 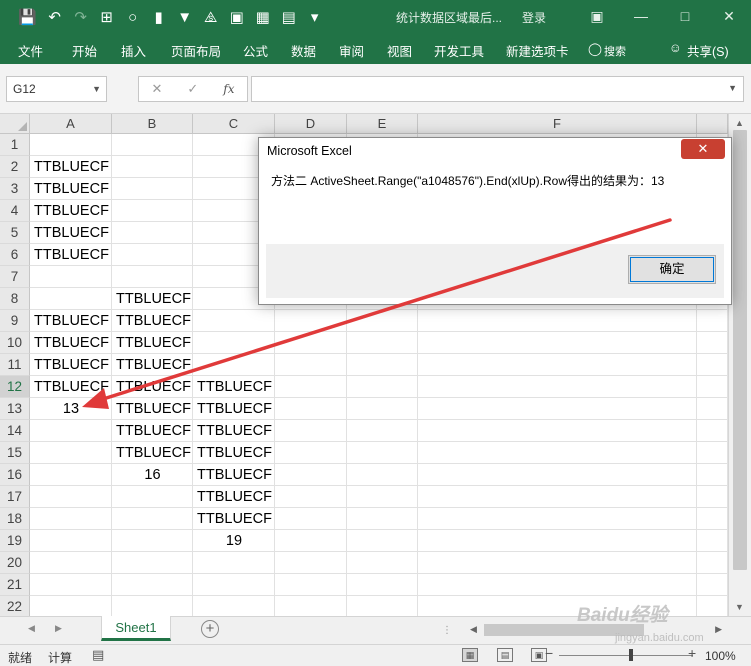 I want to click on cell-a4: TTBLUECF, so click(x=71, y=211).